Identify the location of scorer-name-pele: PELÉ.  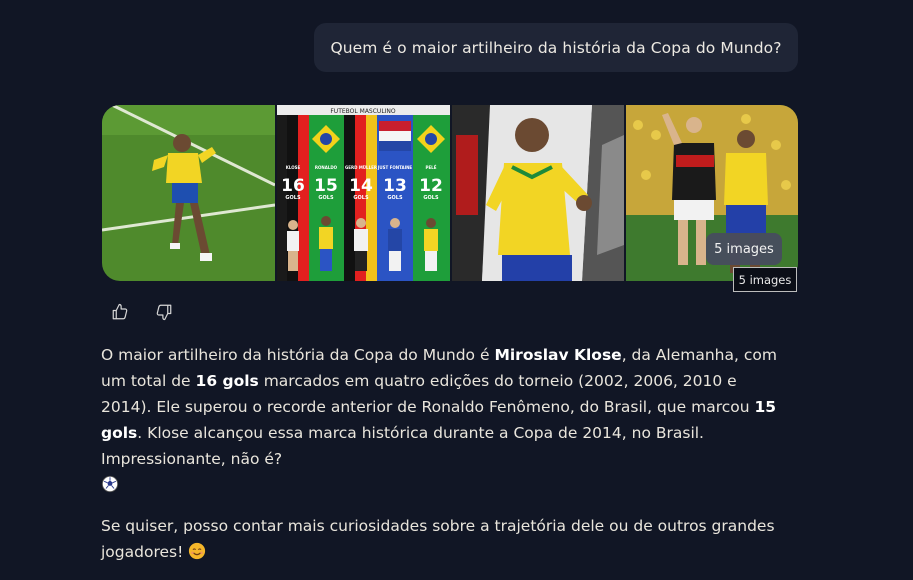
(431, 167).